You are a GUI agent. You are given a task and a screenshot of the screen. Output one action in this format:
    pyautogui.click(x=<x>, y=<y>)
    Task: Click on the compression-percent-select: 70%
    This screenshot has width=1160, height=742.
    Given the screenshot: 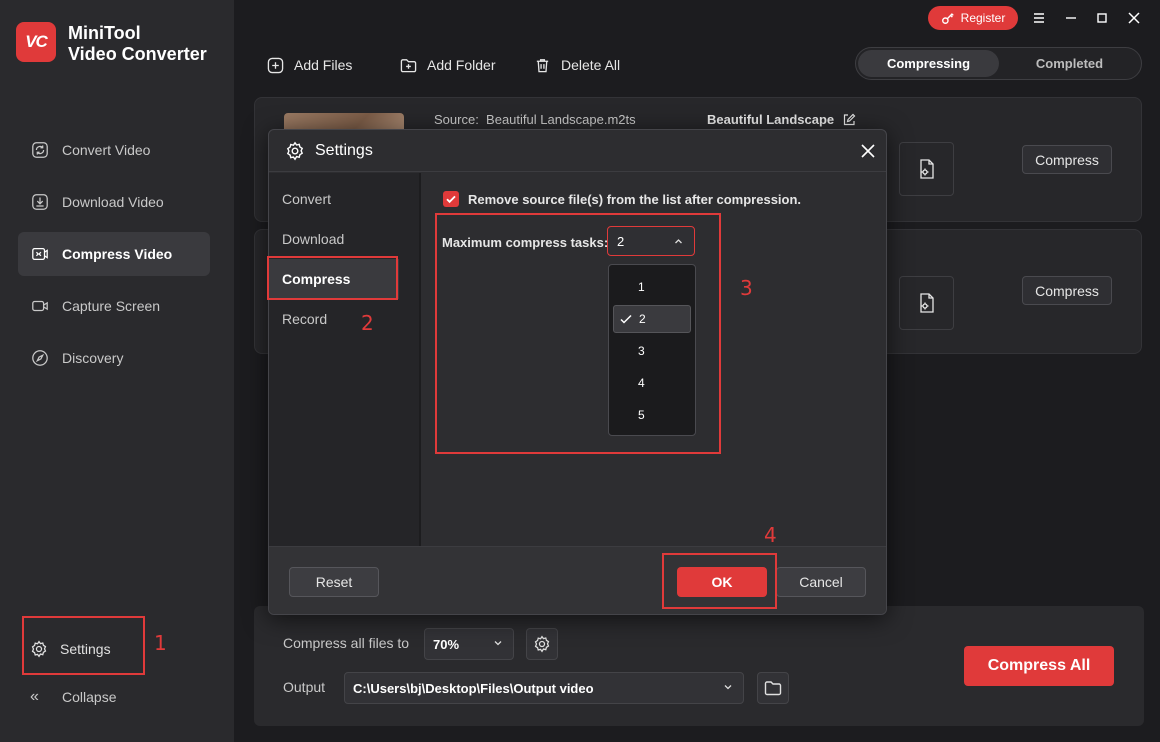 What is the action you would take?
    pyautogui.click(x=469, y=644)
    